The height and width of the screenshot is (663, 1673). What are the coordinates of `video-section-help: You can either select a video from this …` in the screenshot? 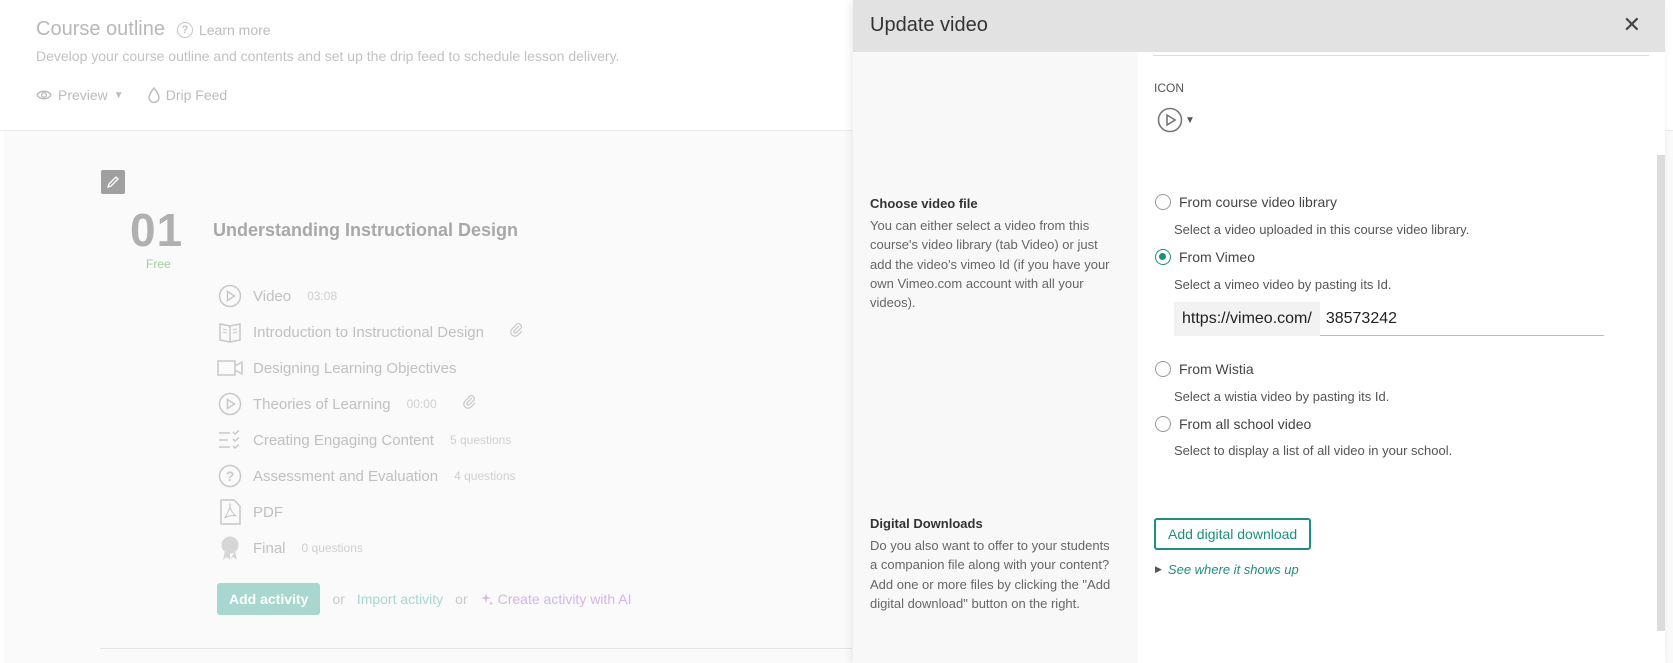 It's located at (990, 264).